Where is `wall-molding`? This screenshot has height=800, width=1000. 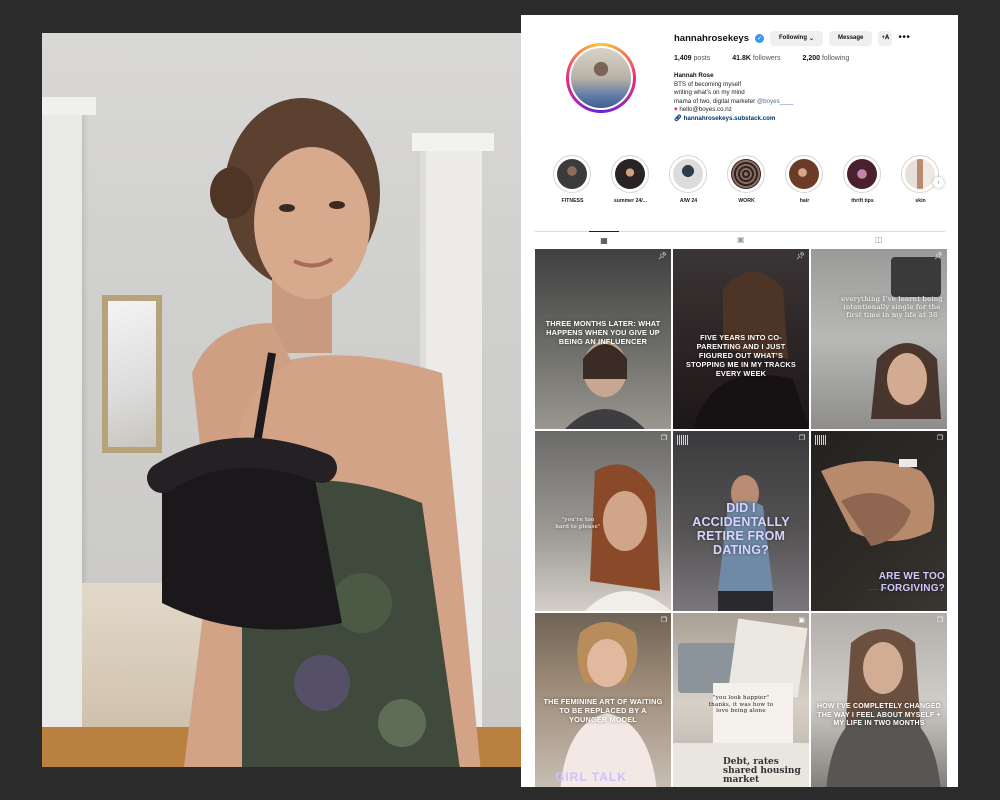
wall-molding is located at coordinates (69, 432).